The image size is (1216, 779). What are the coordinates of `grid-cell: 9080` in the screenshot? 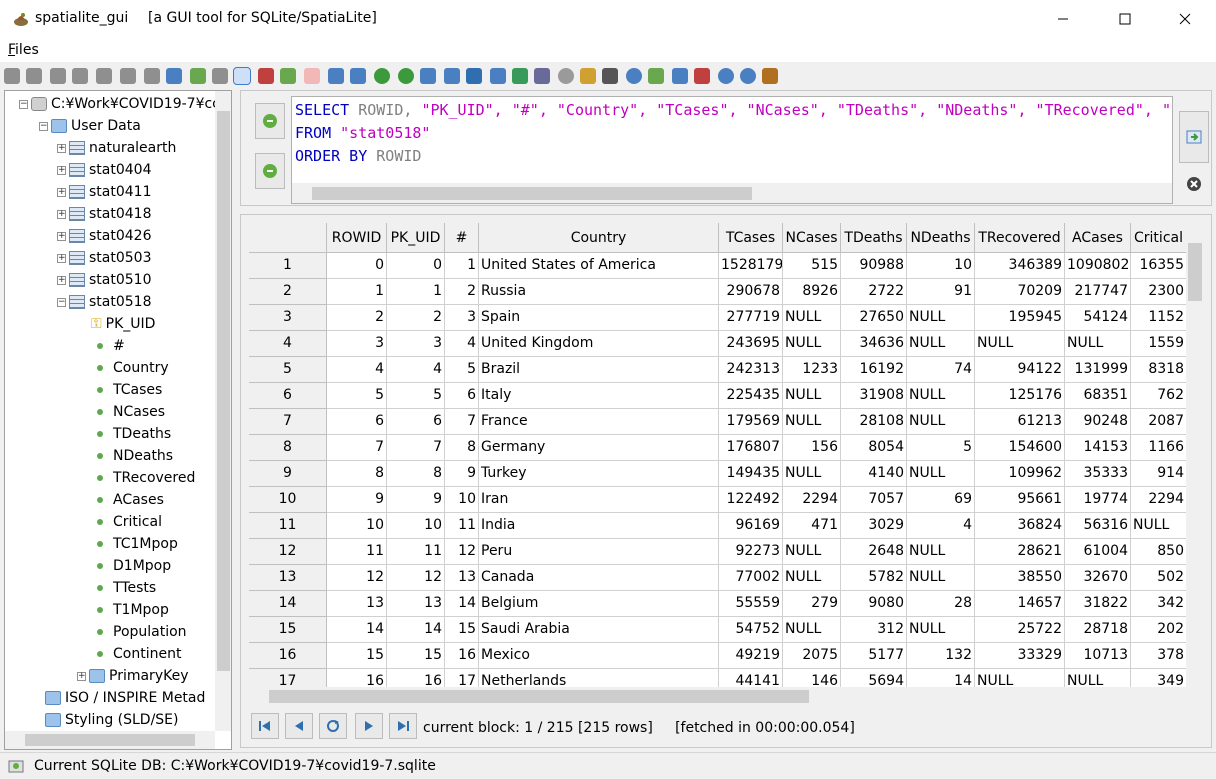 It's located at (874, 604).